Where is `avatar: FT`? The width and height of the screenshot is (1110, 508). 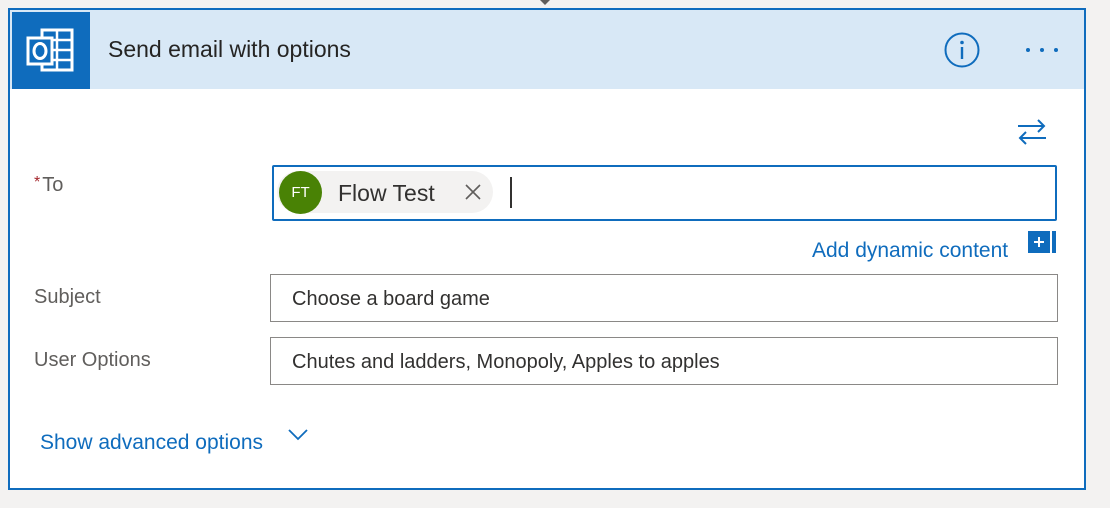
avatar: FT is located at coordinates (300, 192).